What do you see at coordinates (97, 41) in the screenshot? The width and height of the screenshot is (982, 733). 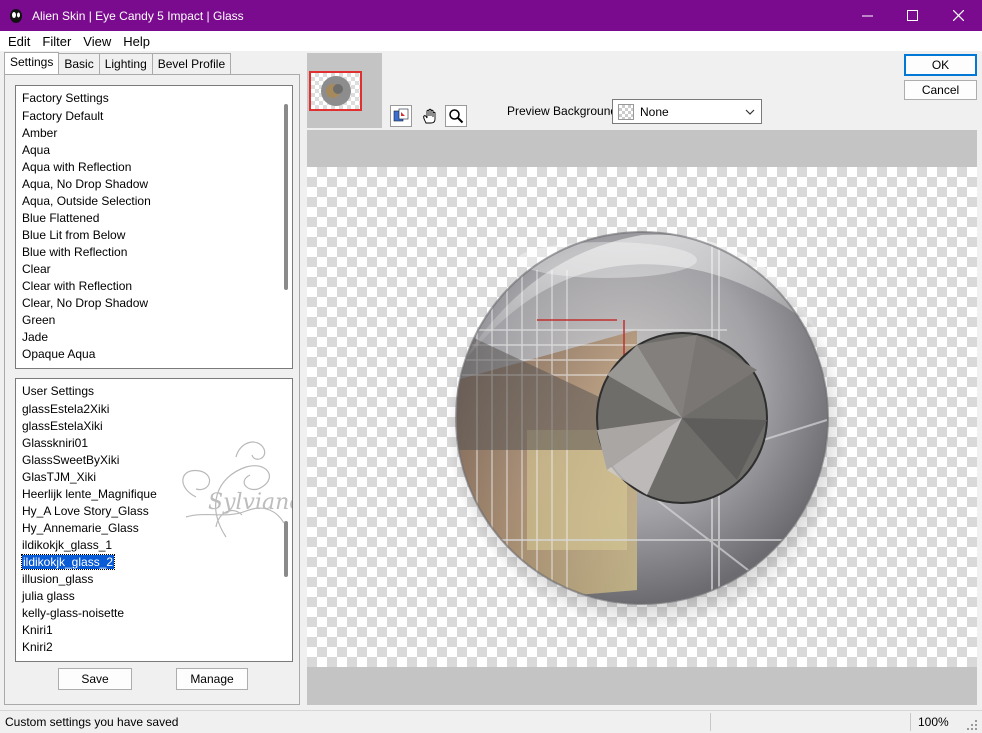 I see `menu-view: View` at bounding box center [97, 41].